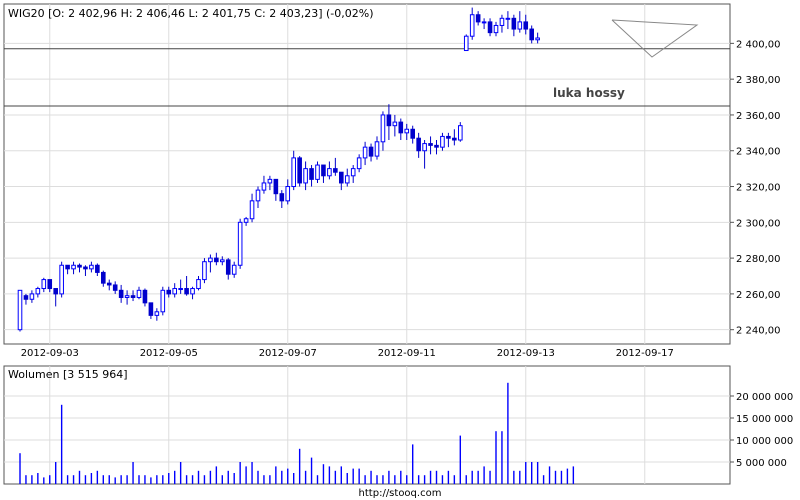  What do you see at coordinates (169, 353) in the screenshot?
I see `x-tick-label: 2012-09-05` at bounding box center [169, 353].